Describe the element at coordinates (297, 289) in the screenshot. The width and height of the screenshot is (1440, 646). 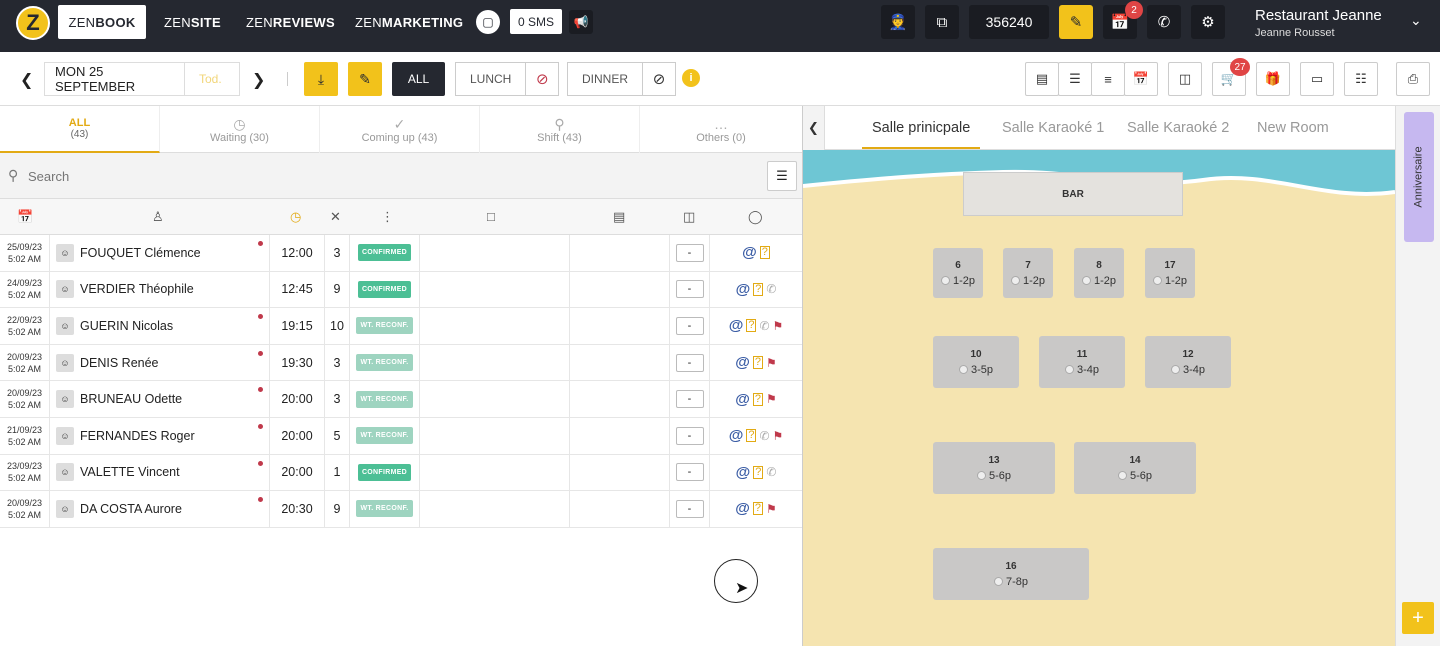
I see `reservation-time: 12:45` at that location.